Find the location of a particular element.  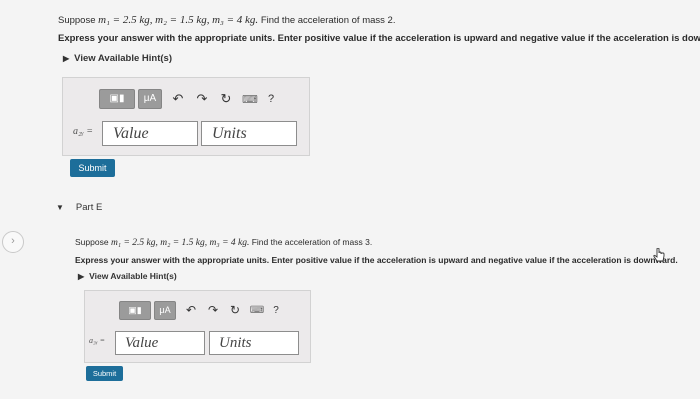

help-label: ? is located at coordinates (271, 99).